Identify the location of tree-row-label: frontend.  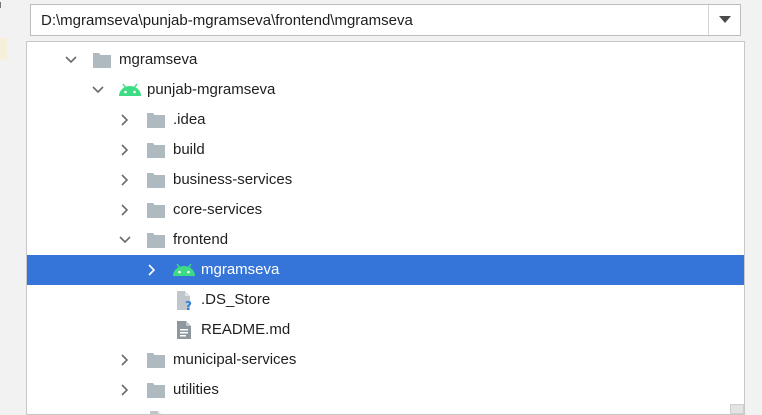
(201, 239).